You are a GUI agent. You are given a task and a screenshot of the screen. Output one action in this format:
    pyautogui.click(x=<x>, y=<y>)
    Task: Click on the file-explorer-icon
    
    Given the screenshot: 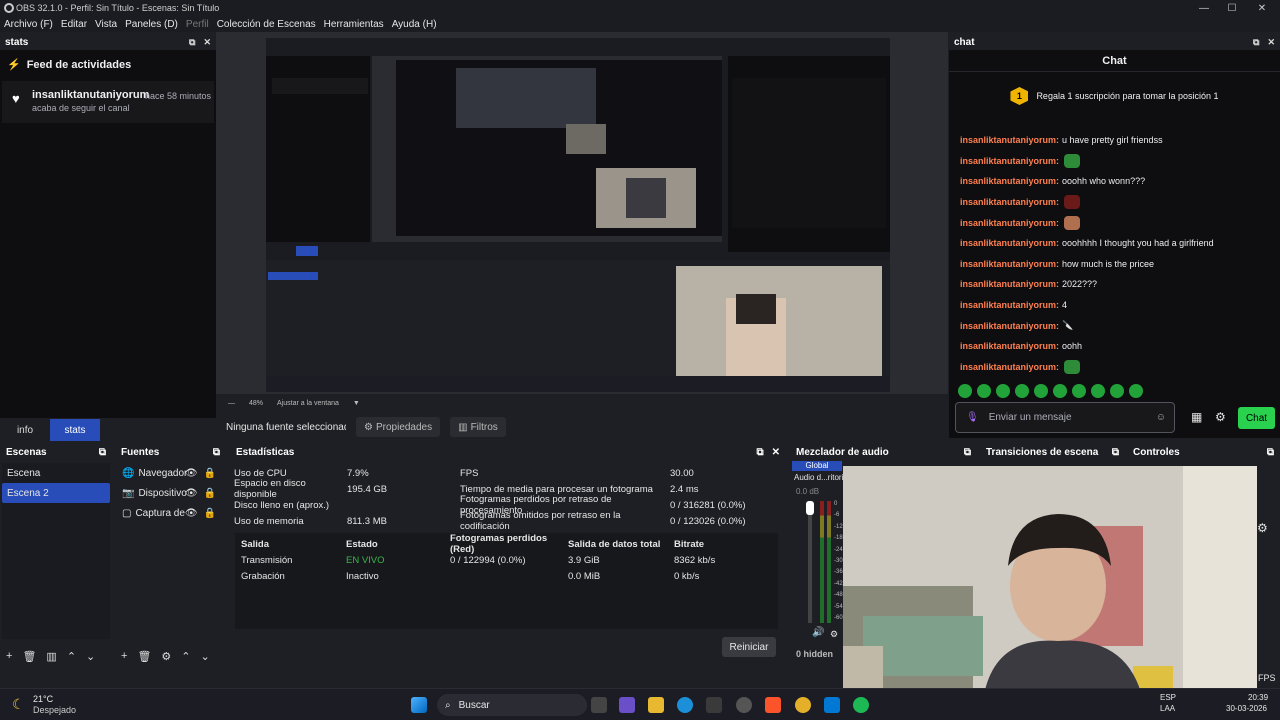 What is the action you would take?
    pyautogui.click(x=656, y=705)
    